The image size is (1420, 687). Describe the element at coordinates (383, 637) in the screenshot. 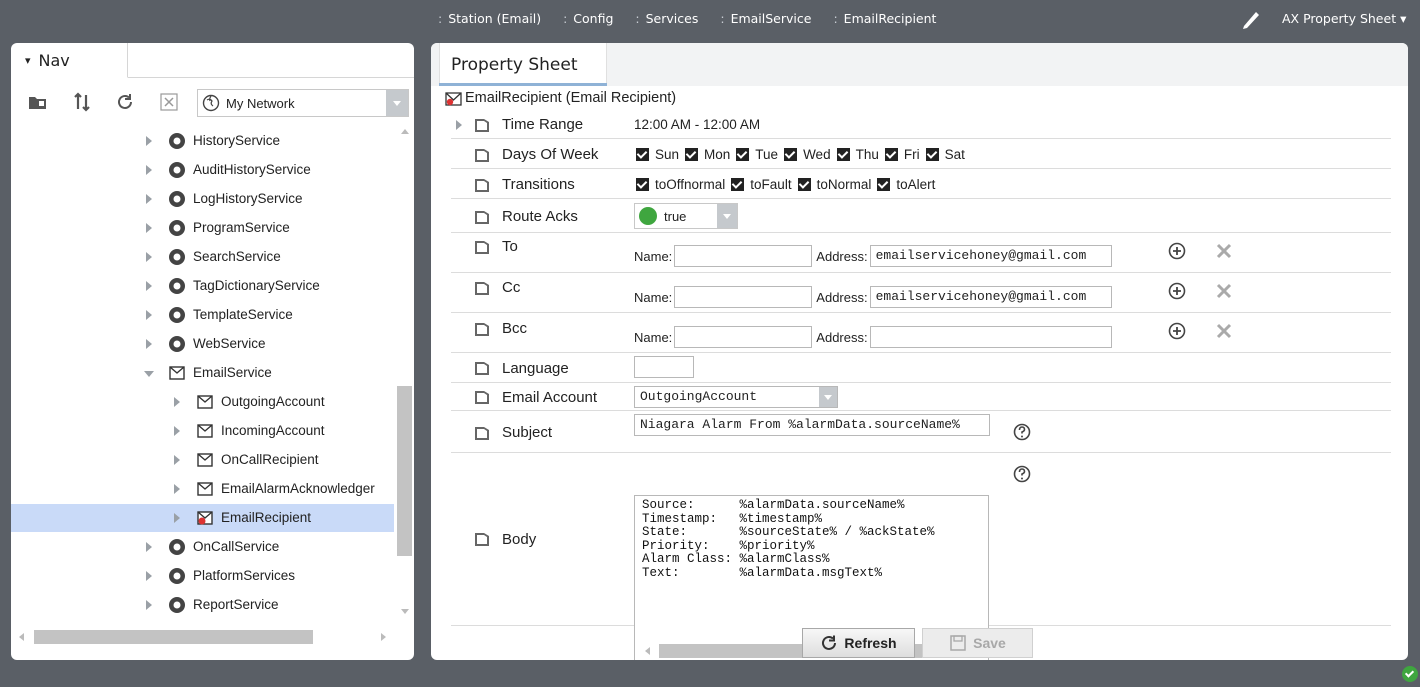

I see `scroll-right-arrow` at that location.